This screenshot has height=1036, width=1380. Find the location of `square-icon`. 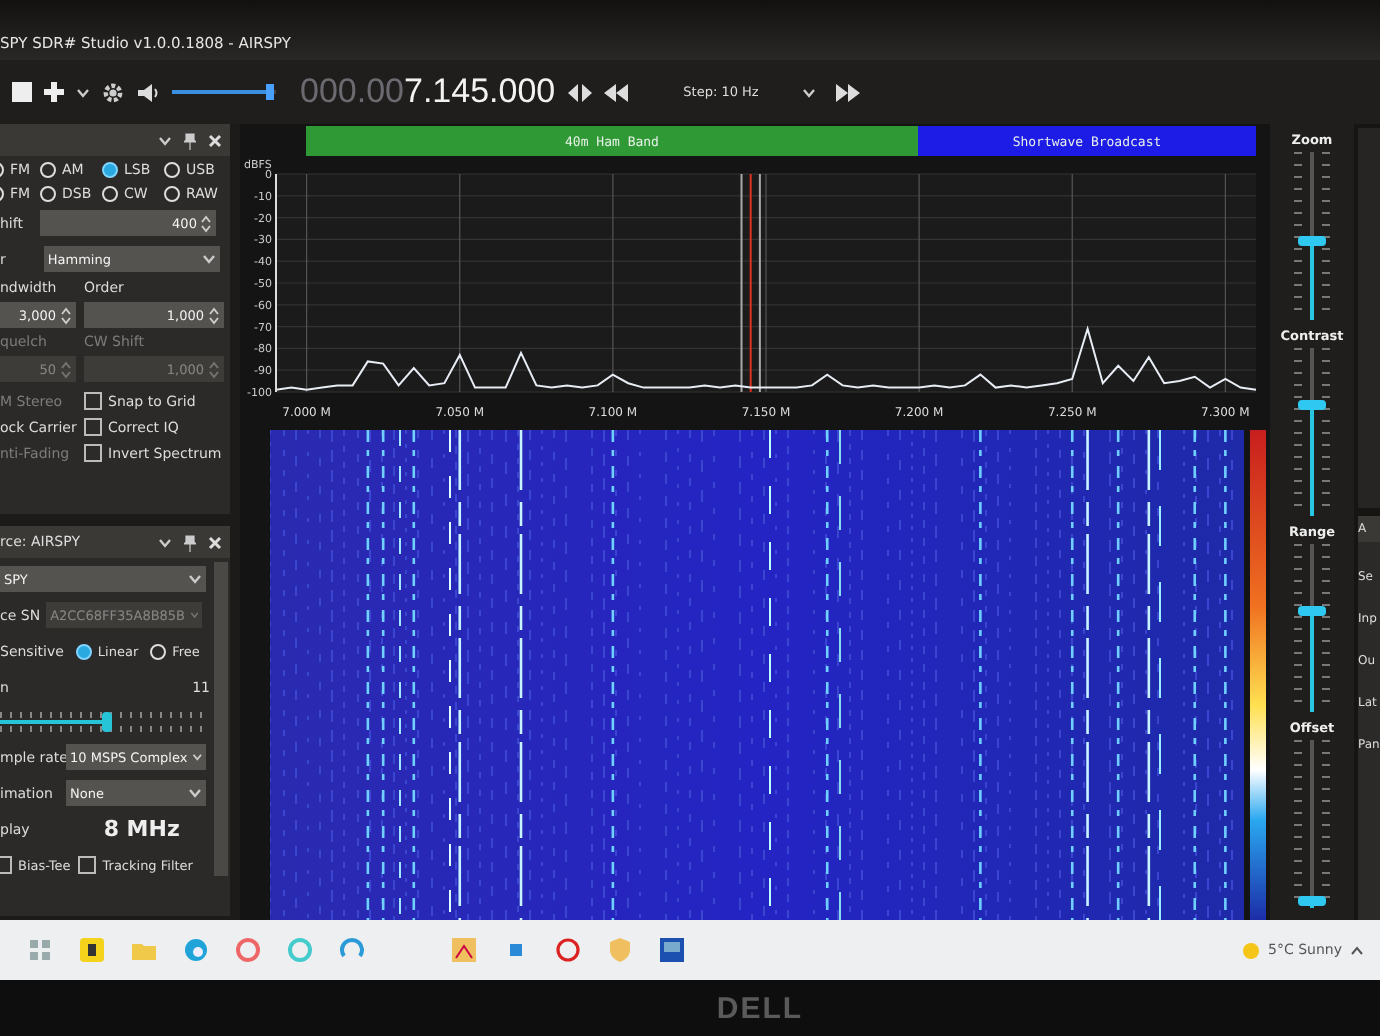

square-icon is located at coordinates (516, 950).